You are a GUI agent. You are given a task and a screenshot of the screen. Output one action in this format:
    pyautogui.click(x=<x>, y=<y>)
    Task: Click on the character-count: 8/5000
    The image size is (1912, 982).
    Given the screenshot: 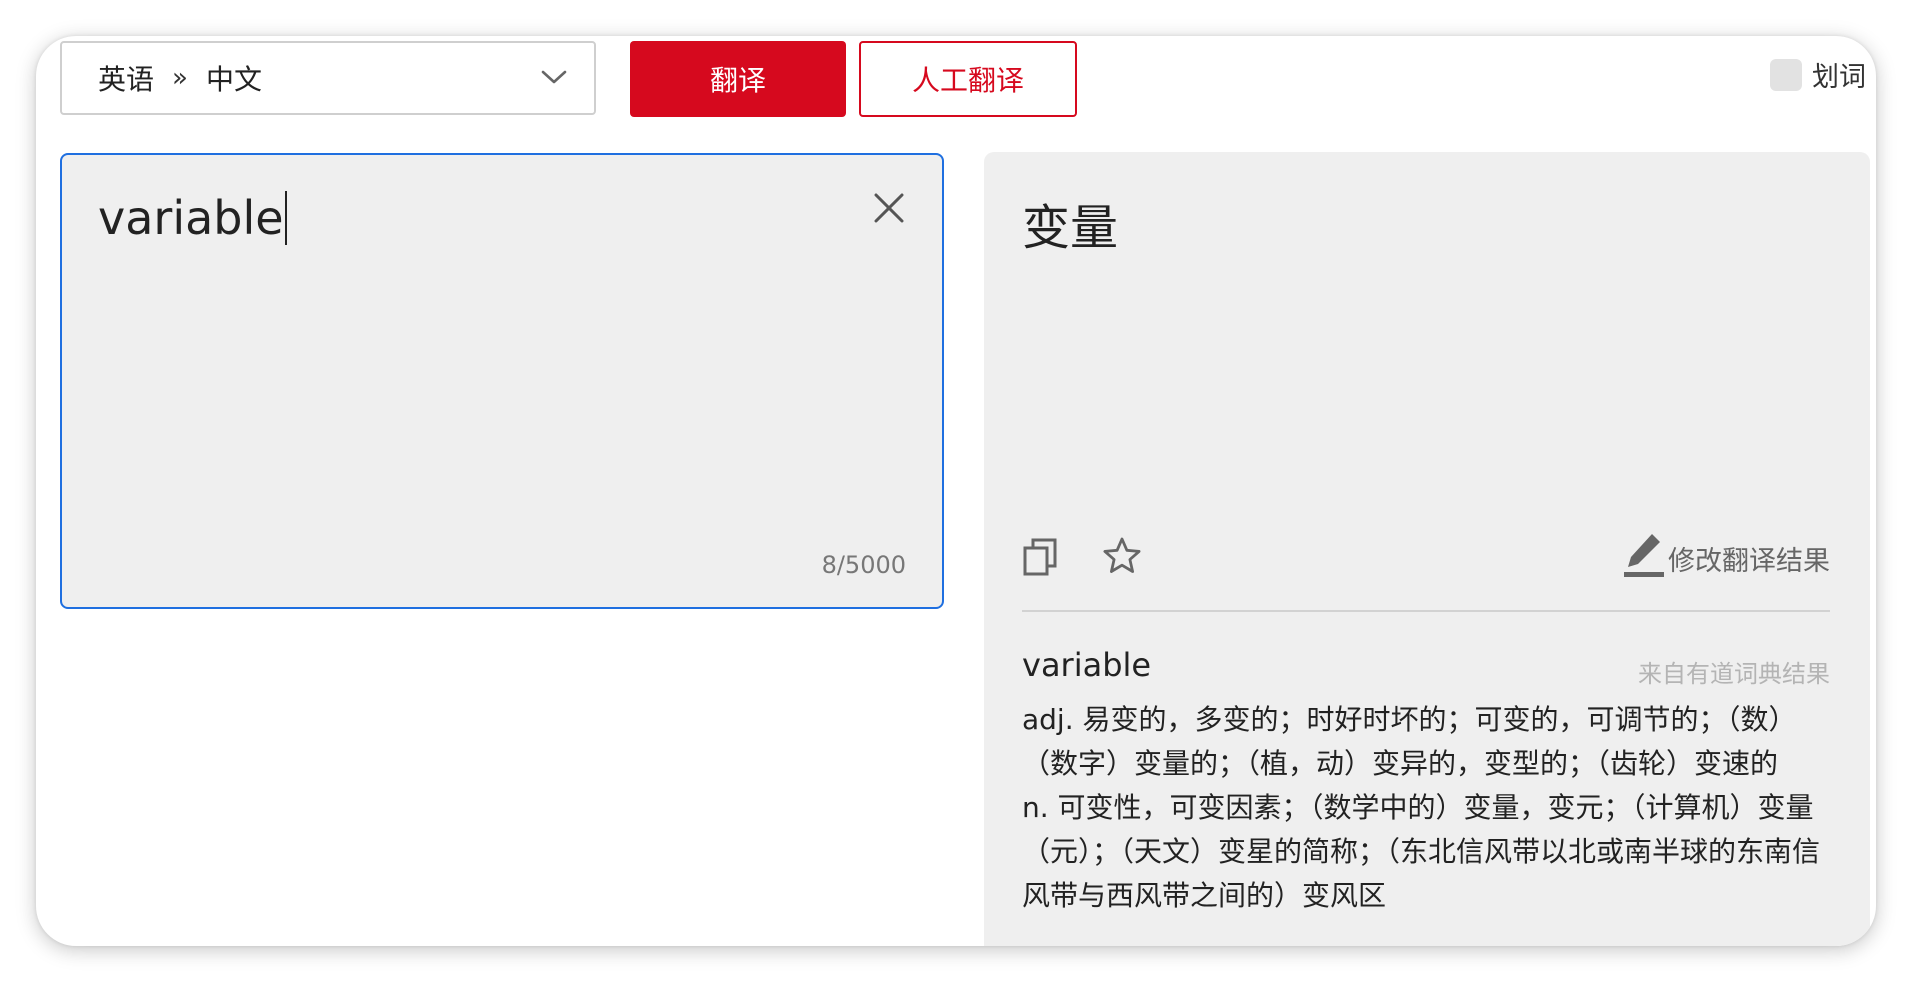 What is the action you would take?
    pyautogui.click(x=863, y=565)
    